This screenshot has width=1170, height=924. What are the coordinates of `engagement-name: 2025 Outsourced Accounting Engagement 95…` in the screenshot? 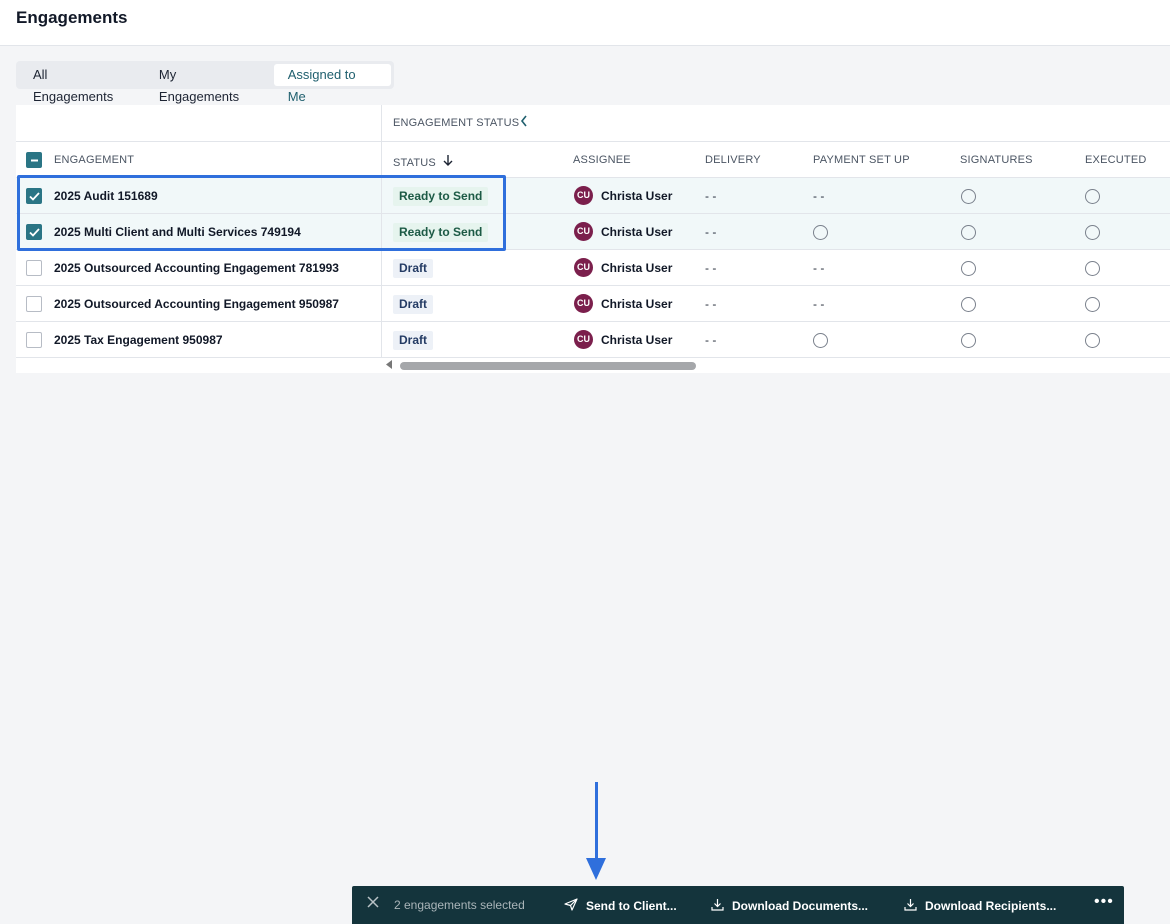 It's located at (196, 304).